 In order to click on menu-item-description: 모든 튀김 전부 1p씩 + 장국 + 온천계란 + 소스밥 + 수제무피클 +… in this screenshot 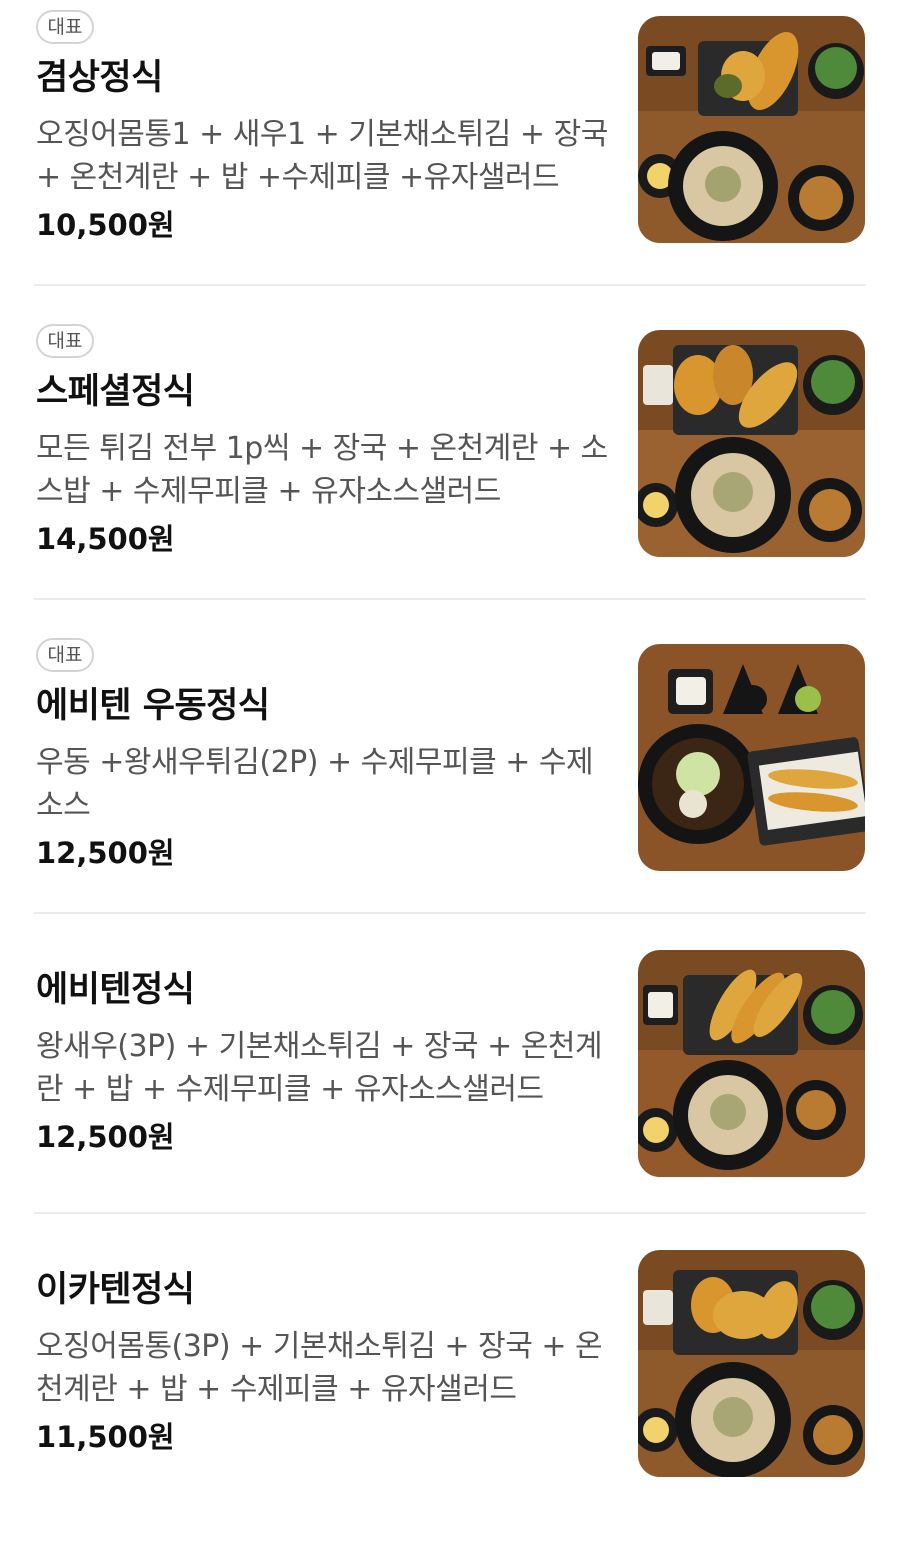, I will do `click(322, 470)`.